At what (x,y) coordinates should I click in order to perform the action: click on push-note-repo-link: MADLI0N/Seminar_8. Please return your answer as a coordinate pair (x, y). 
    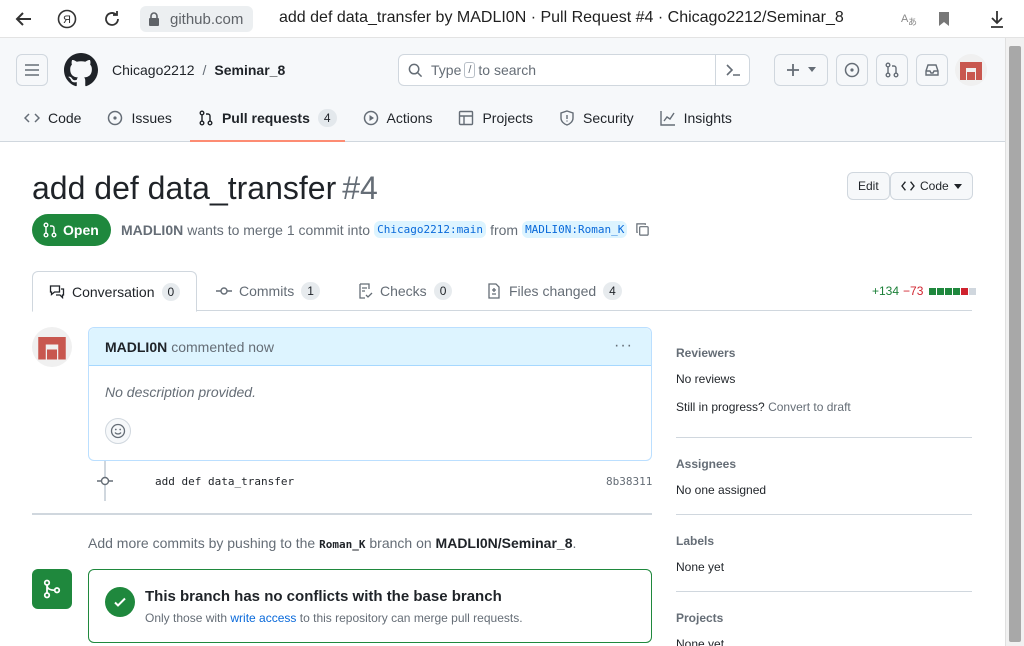
    Looking at the image, I should click on (504, 543).